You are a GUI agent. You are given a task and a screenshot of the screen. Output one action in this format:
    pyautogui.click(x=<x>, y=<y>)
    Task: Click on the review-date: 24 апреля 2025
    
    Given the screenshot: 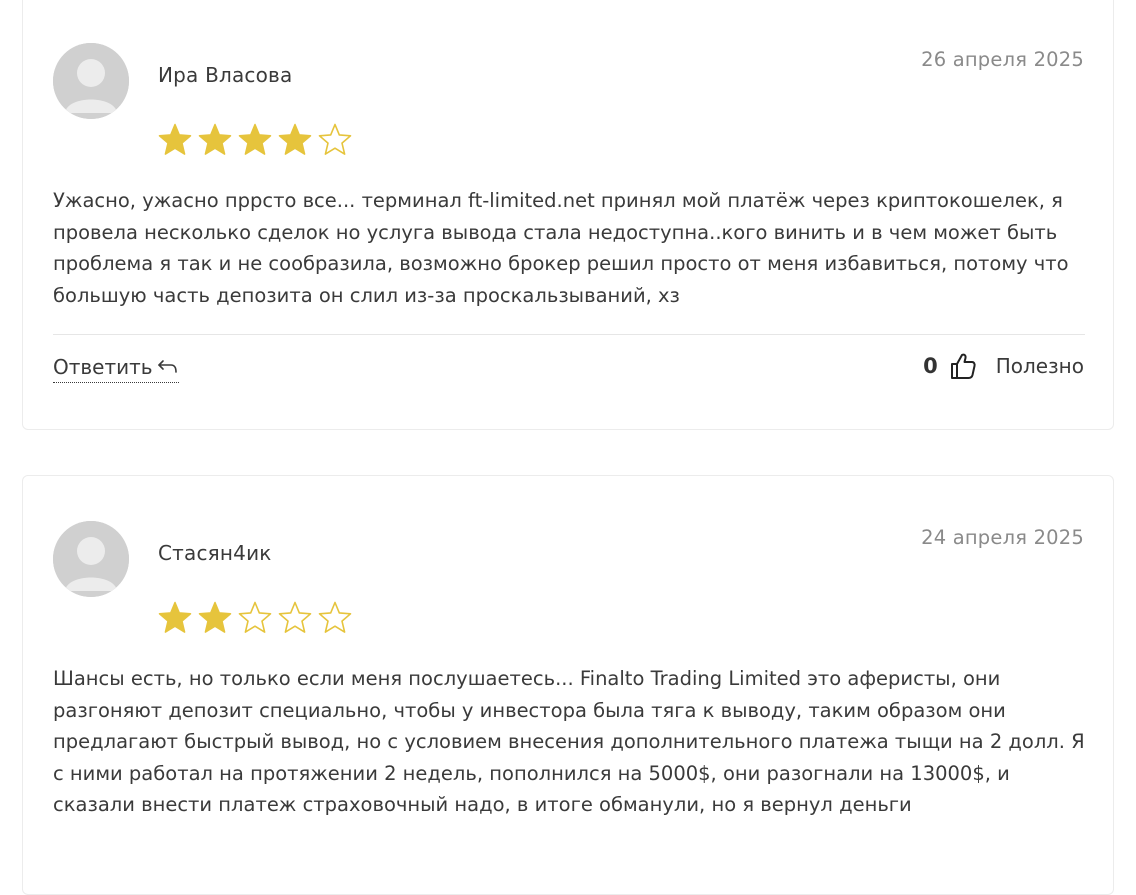 What is the action you would take?
    pyautogui.click(x=1002, y=537)
    